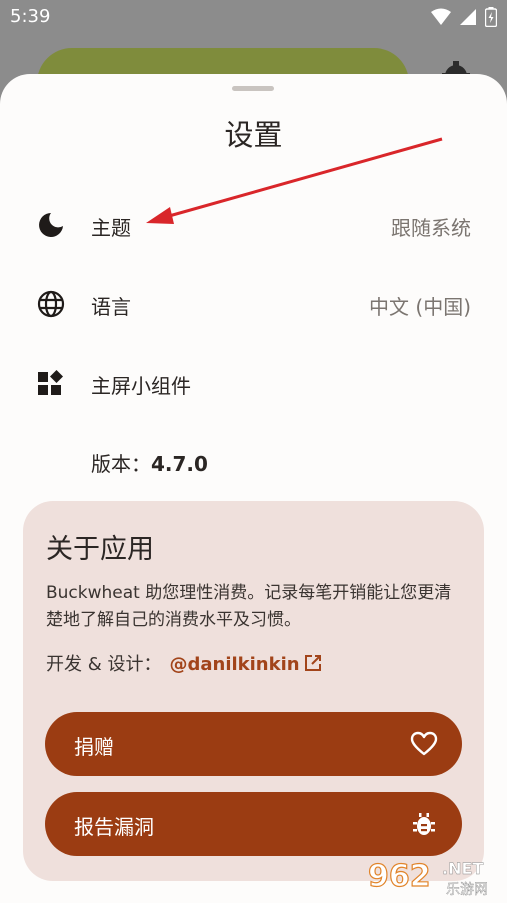 This screenshot has height=903, width=507. What do you see at coordinates (104, 664) in the screenshot?
I see `developer-label: 开发 & 设计：` at bounding box center [104, 664].